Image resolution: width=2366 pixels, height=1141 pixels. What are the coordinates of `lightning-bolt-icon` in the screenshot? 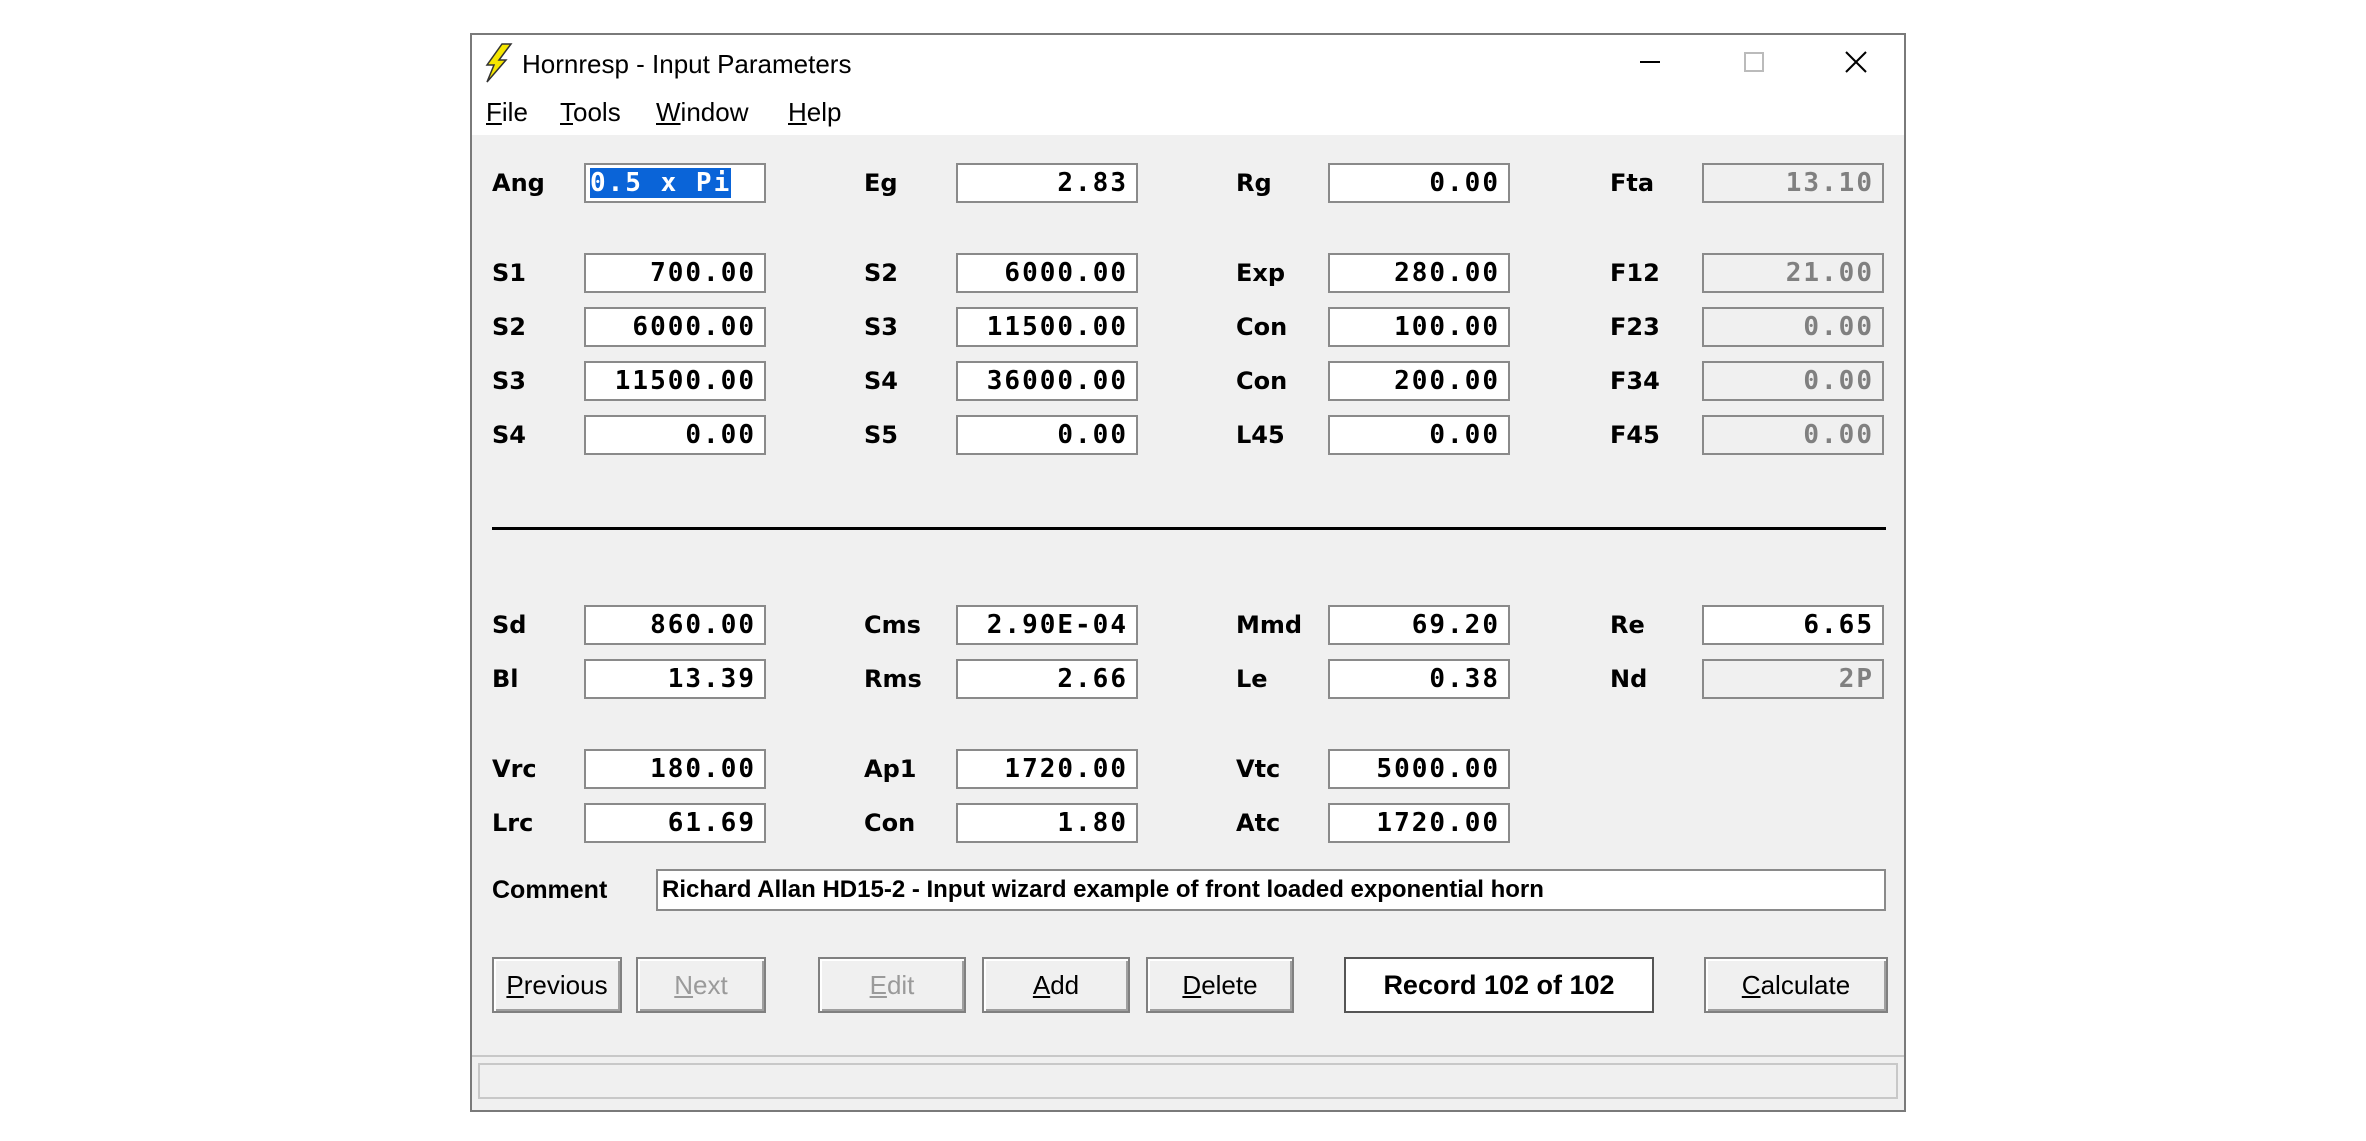 It's located at (499, 63).